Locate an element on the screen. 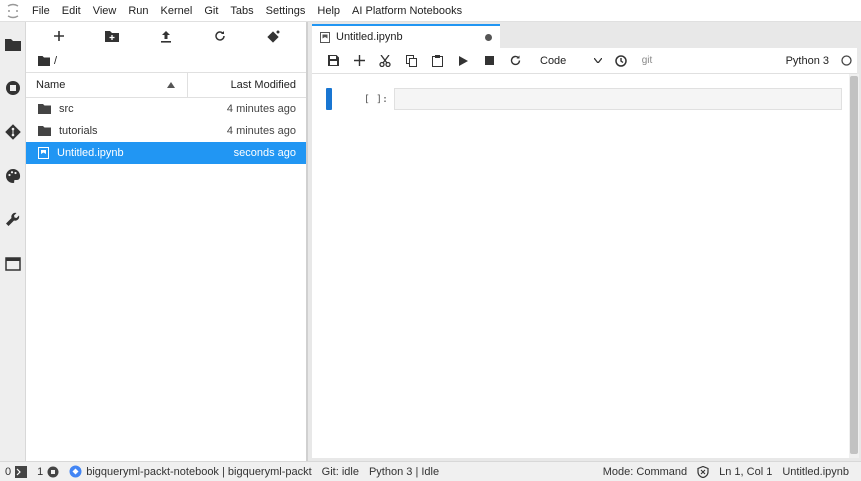  cell-prompt: [ ]: is located at coordinates (375, 99).